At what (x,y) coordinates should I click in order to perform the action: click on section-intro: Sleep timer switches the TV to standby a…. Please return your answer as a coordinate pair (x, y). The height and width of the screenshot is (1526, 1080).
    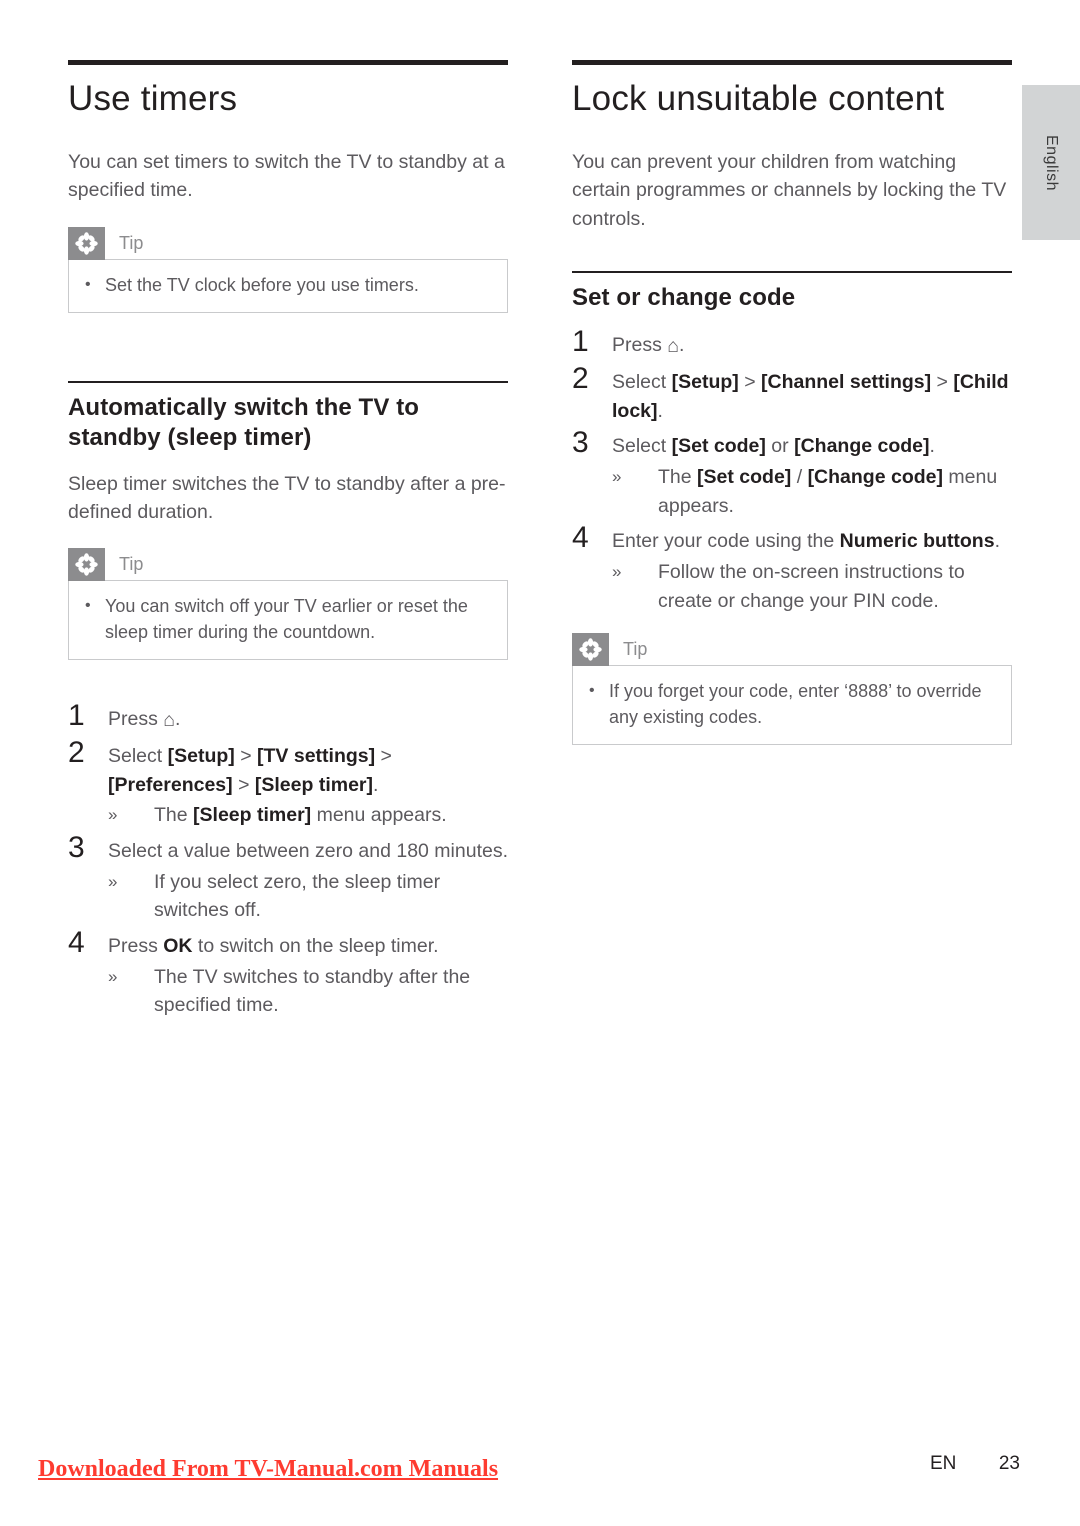
    Looking at the image, I should click on (287, 498).